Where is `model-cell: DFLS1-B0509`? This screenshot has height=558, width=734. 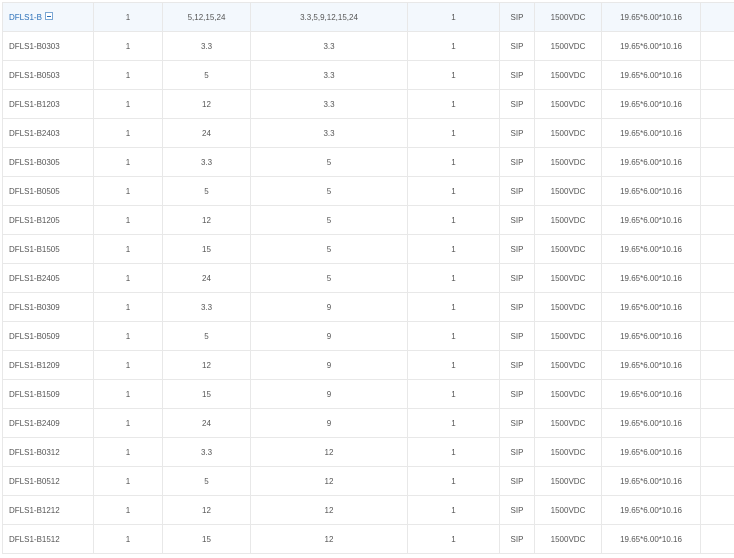 model-cell: DFLS1-B0509 is located at coordinates (48, 336).